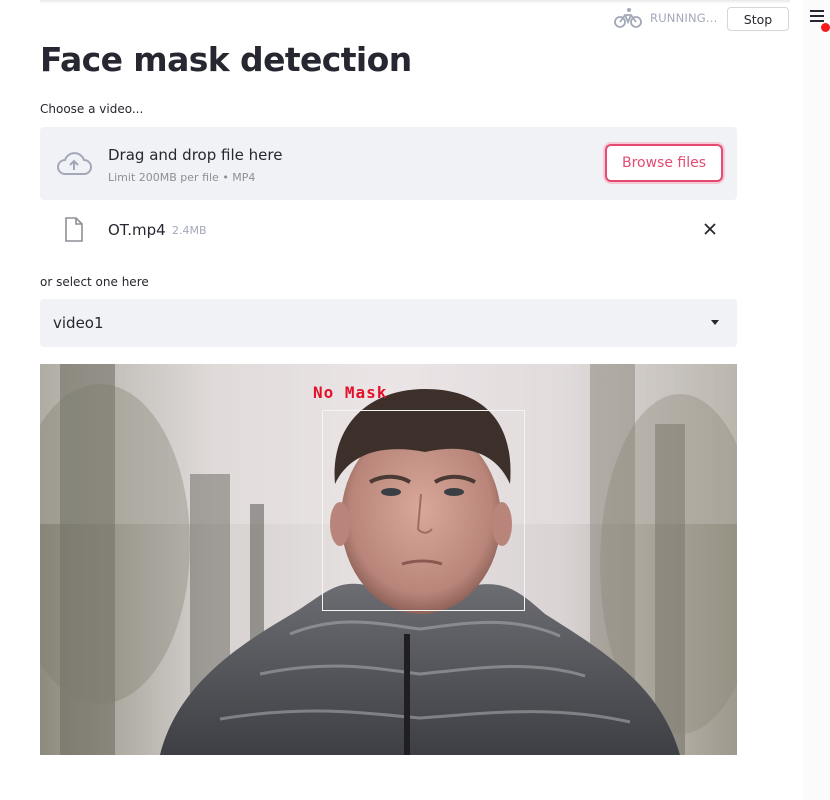 The width and height of the screenshot is (830, 800). Describe the element at coordinates (415, 20) in the screenshot. I see `app-header: RUNNING... Stop` at that location.